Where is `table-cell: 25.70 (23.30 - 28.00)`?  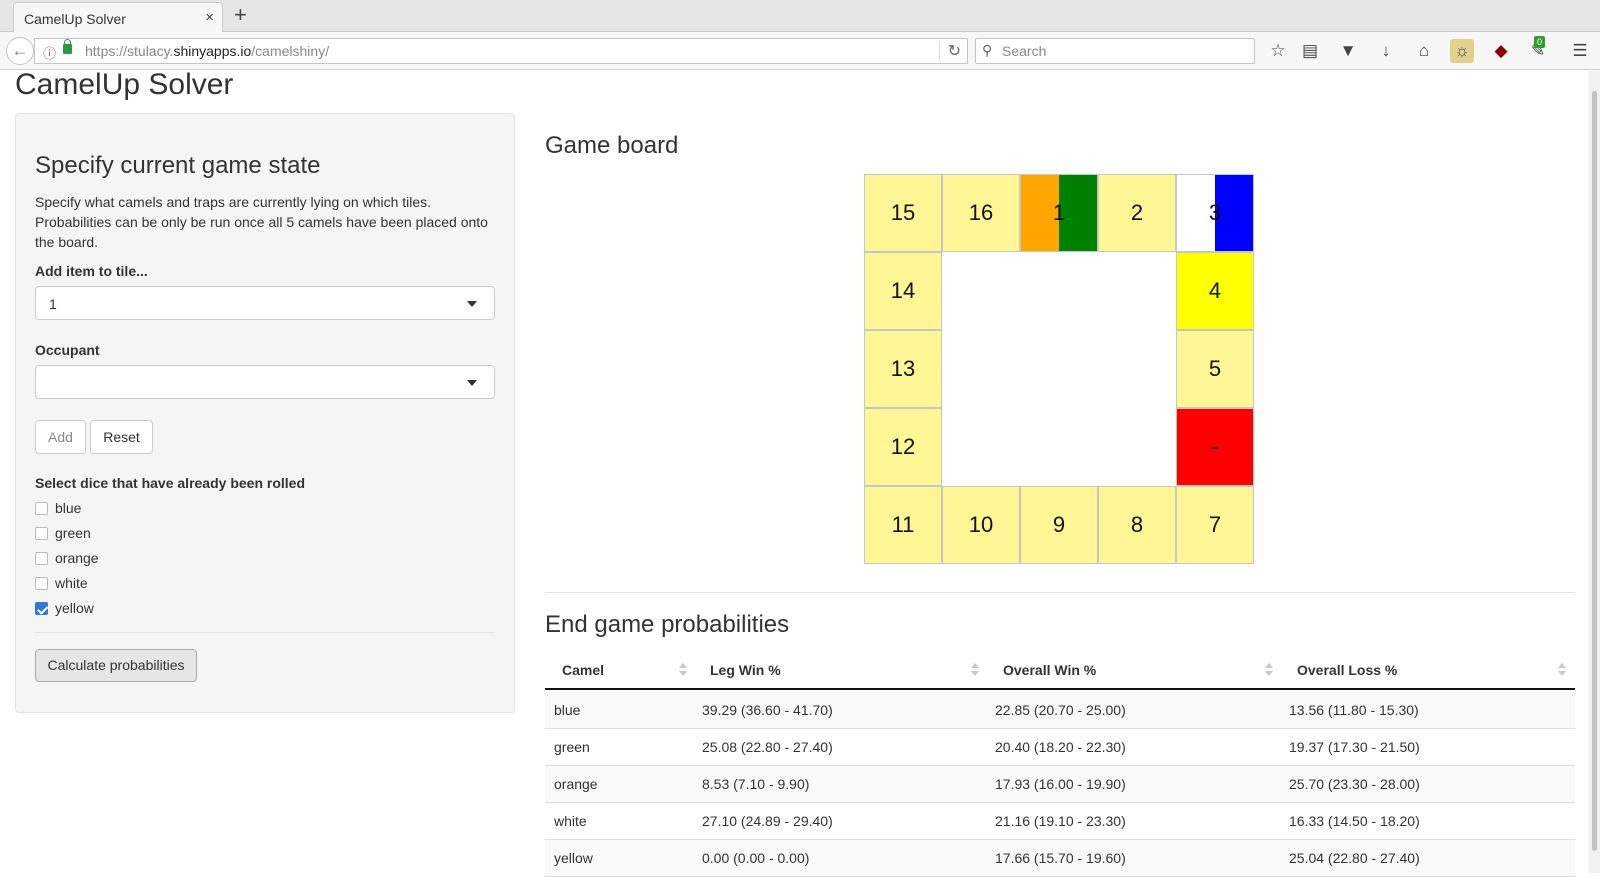 table-cell: 25.70 (23.30 - 28.00) is located at coordinates (1354, 784).